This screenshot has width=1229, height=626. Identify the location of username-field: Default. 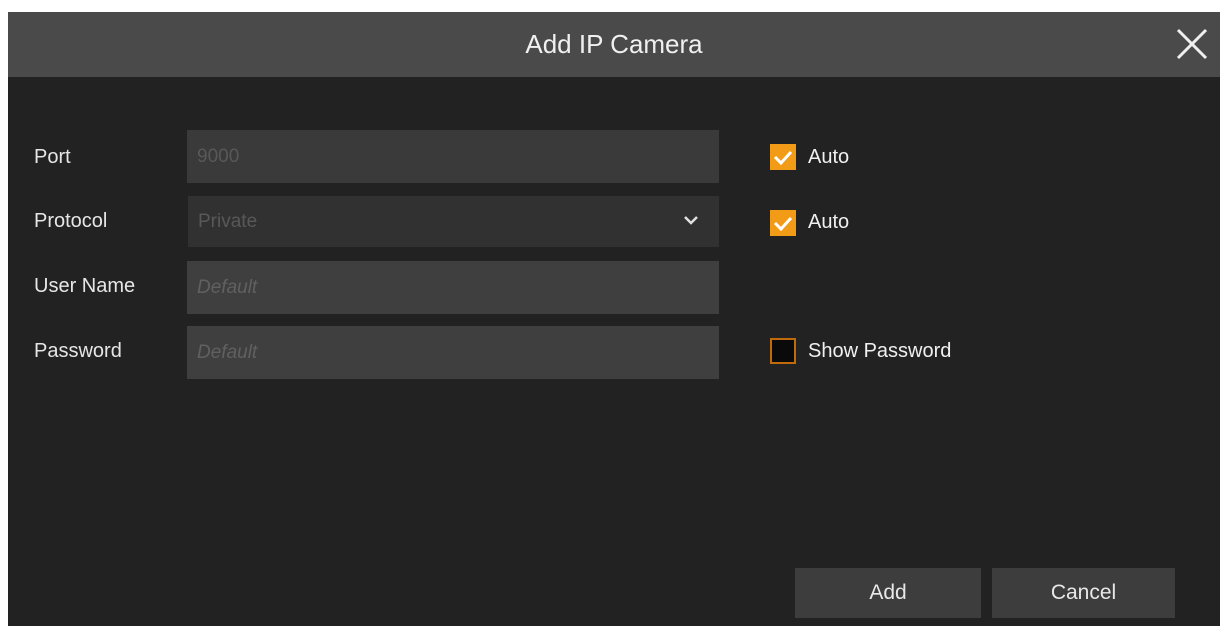
(453, 287).